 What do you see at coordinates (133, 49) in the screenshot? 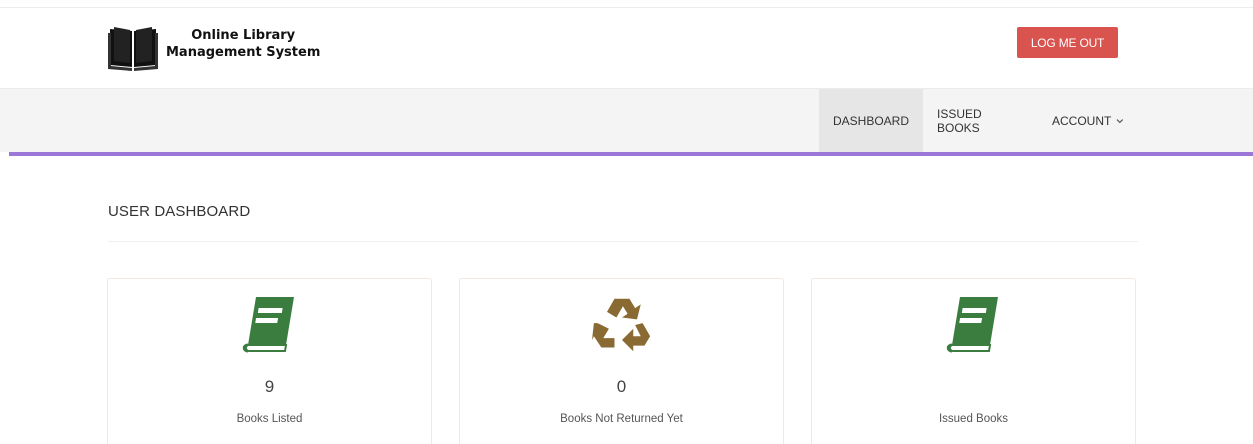
I see `open-book-logo-icon` at bounding box center [133, 49].